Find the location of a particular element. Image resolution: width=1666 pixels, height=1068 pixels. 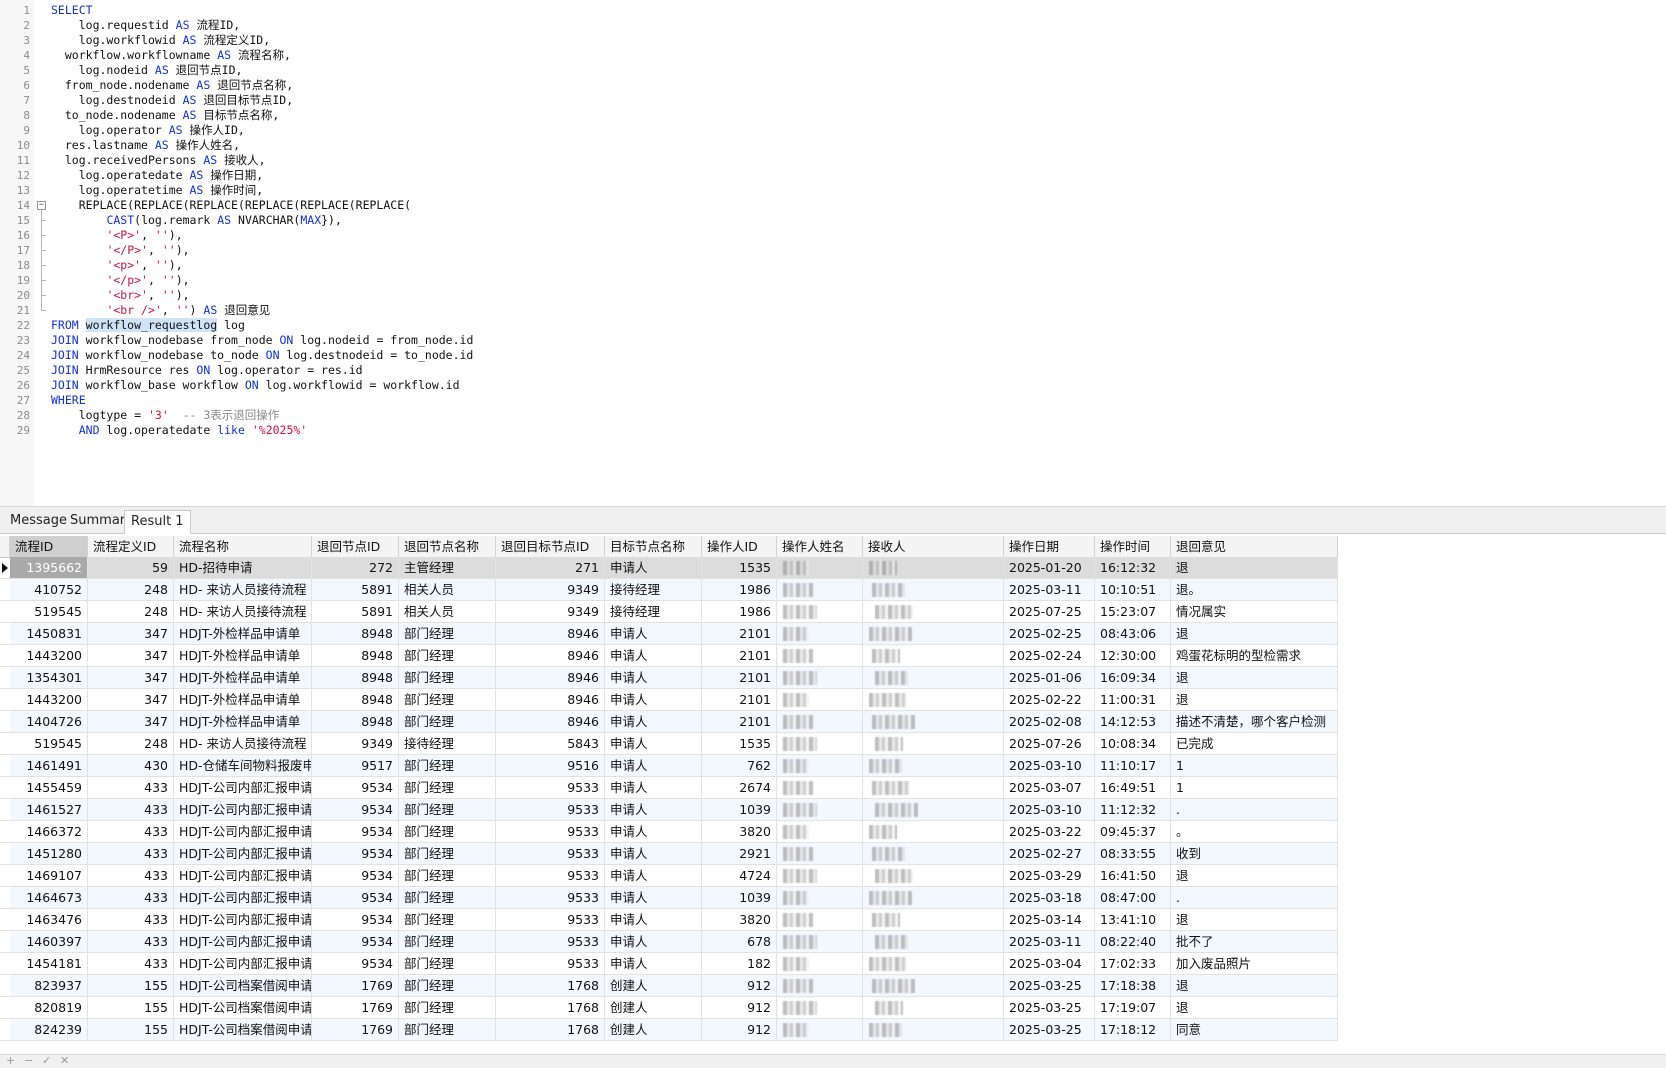

table-cell: 接待经理 is located at coordinates (653, 590).